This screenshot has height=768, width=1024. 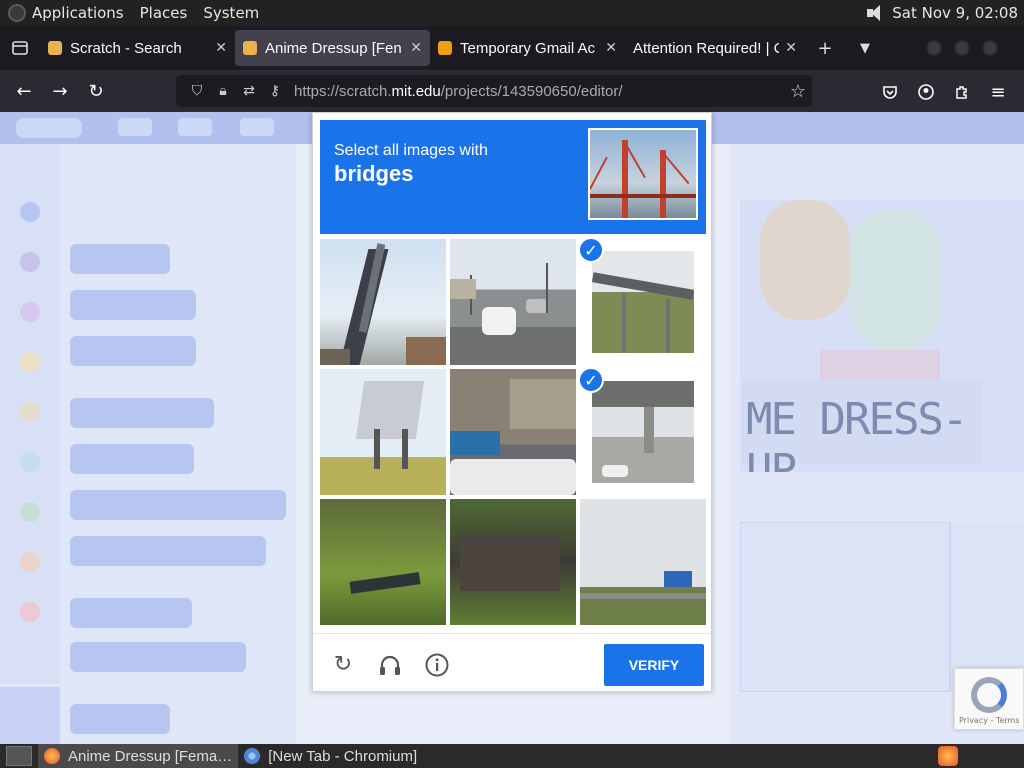 I want to click on info-icon, so click(x=437, y=665).